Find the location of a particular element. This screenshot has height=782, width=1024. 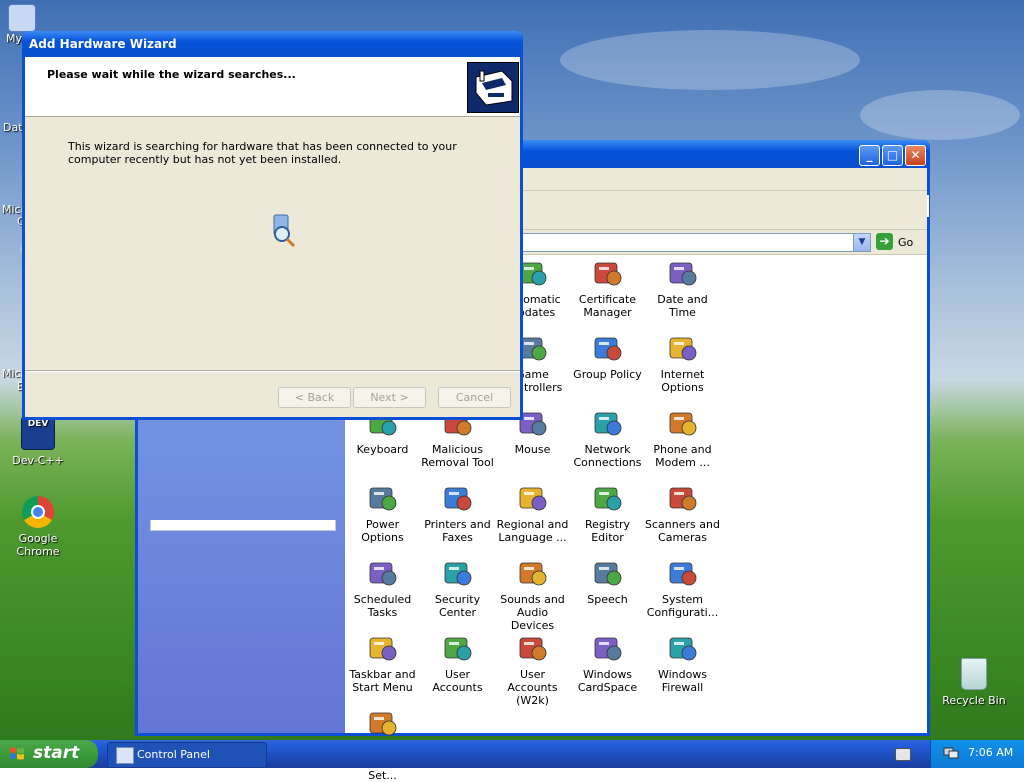

control-panel-item-label: Windows Firewall is located at coordinates (682, 681).